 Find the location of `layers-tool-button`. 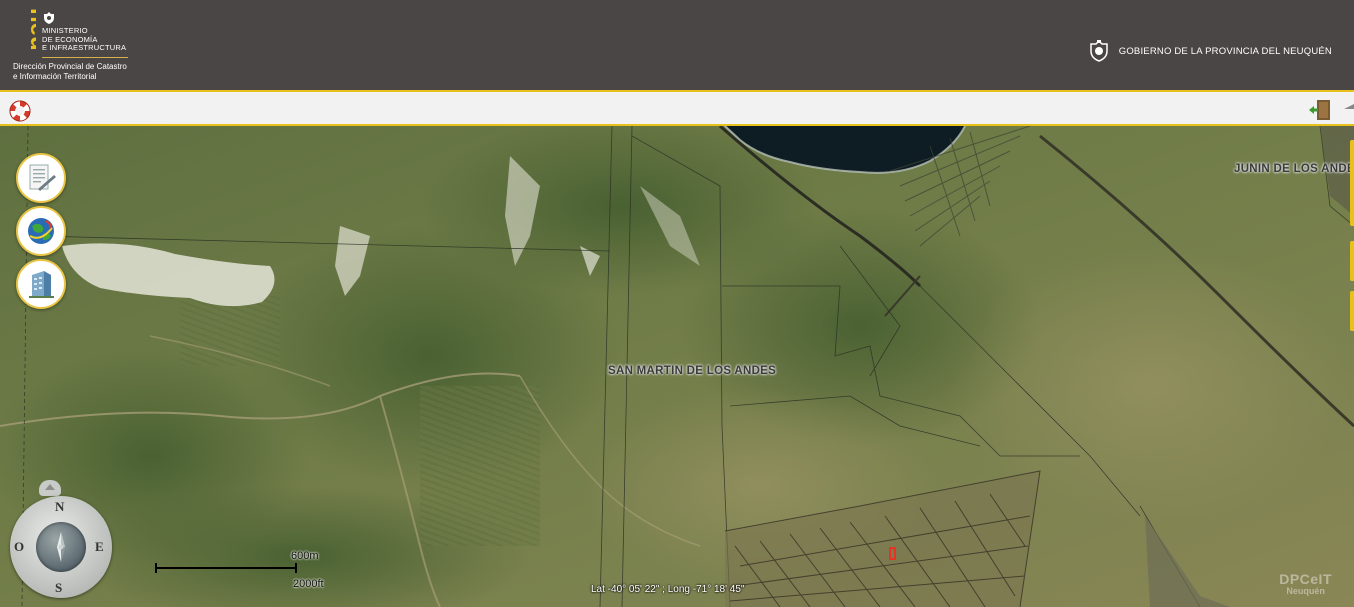

layers-tool-button is located at coordinates (41, 231).